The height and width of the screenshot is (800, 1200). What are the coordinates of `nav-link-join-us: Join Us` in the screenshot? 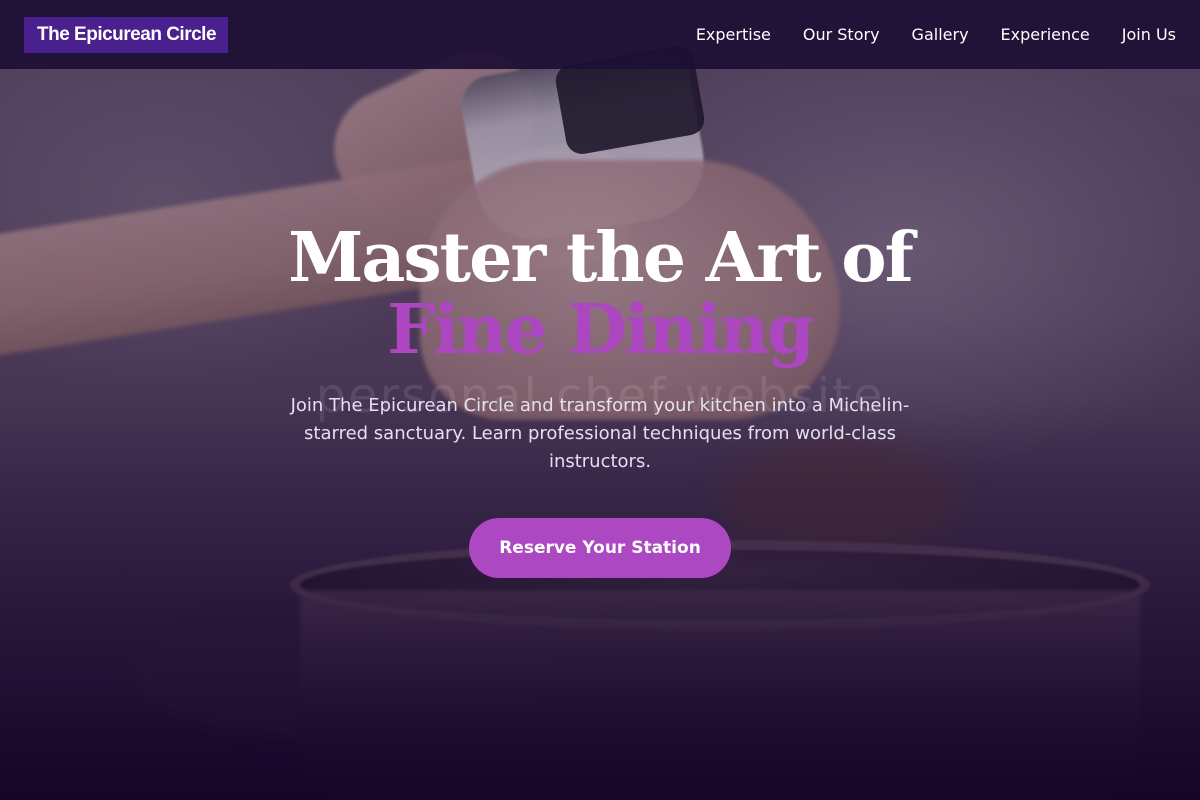 It's located at (1149, 34).